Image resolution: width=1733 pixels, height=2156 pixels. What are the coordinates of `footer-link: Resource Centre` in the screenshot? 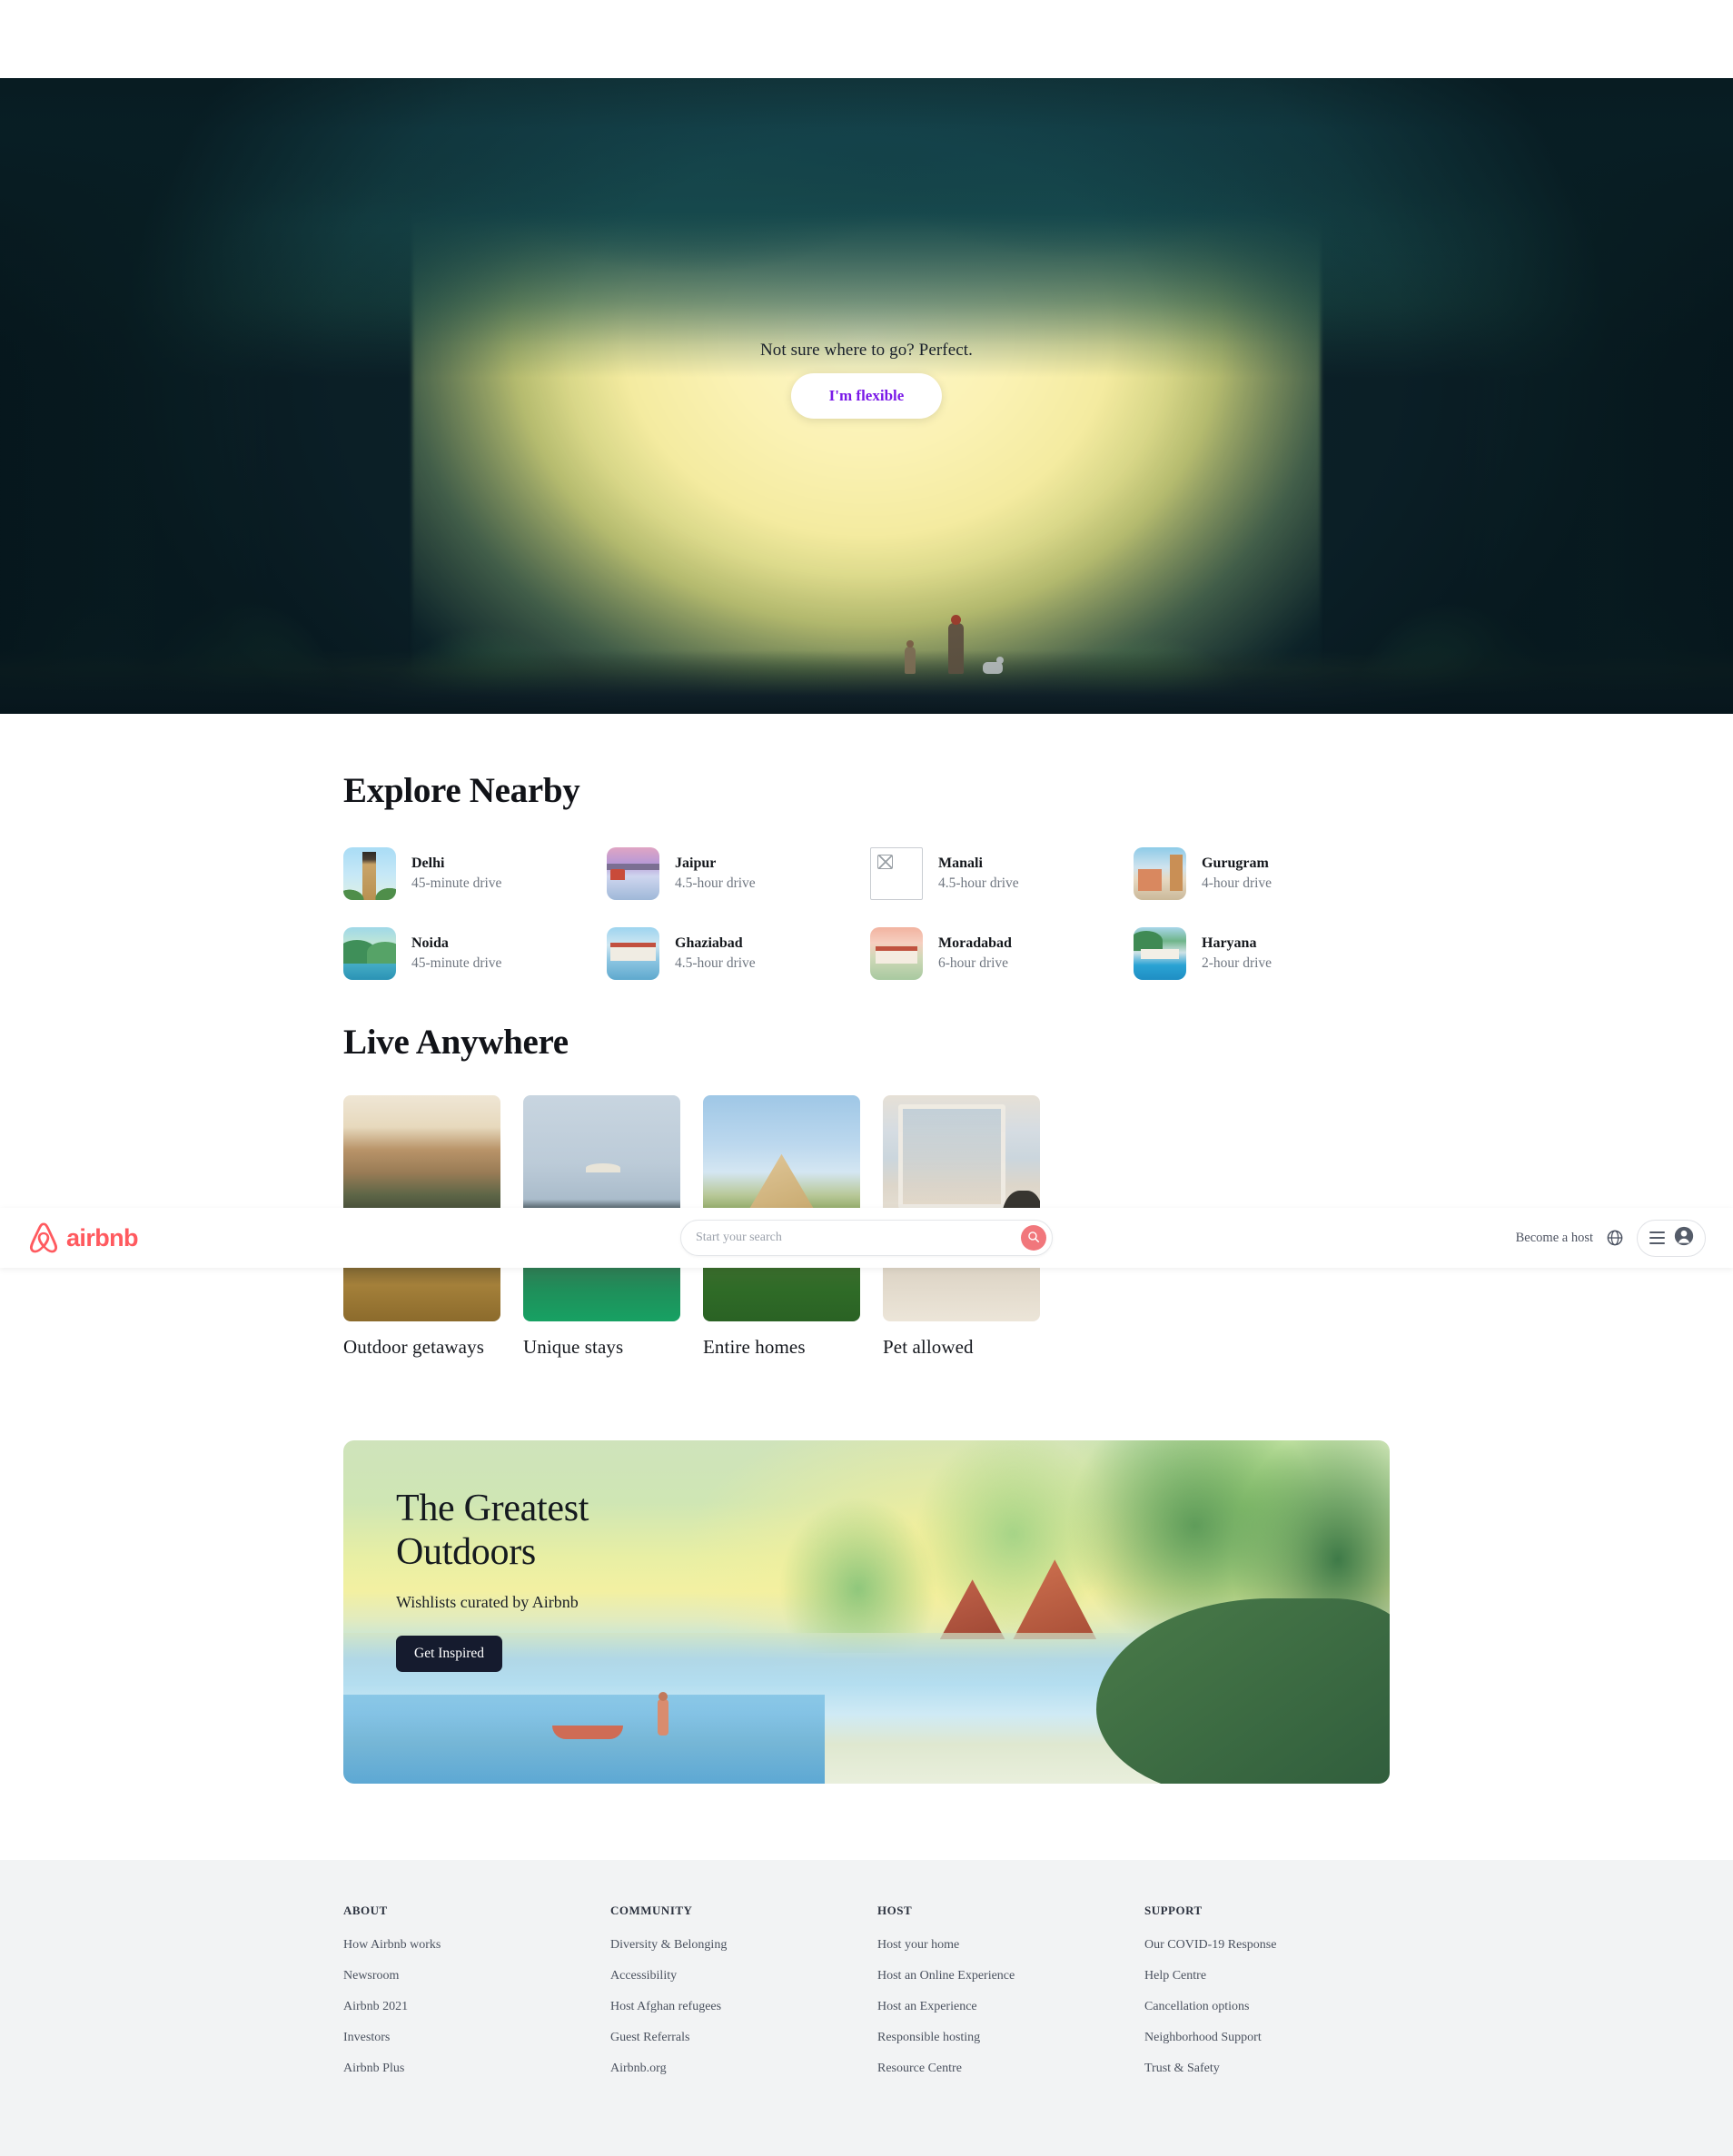 It's located at (1000, 2069).